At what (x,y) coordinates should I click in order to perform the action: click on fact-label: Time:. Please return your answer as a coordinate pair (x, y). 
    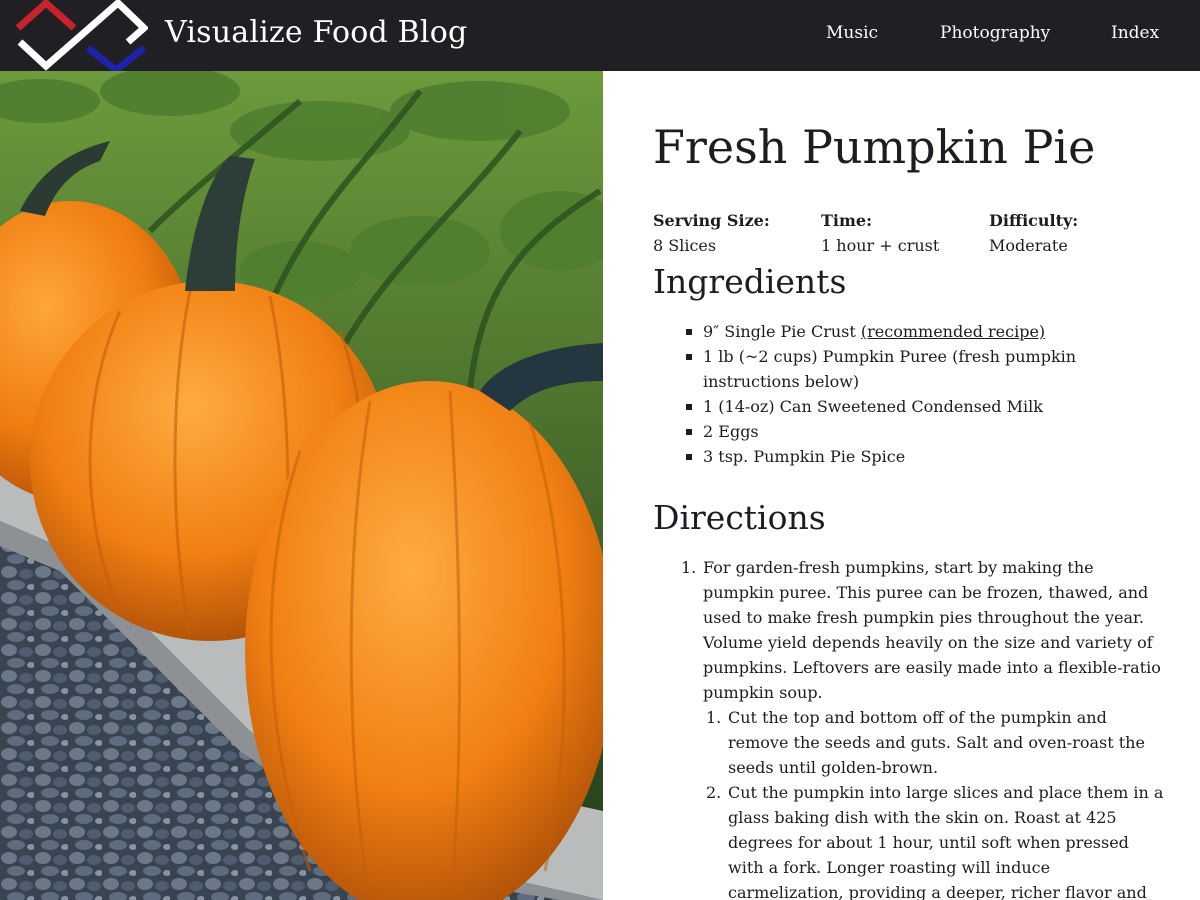
    Looking at the image, I should click on (846, 220).